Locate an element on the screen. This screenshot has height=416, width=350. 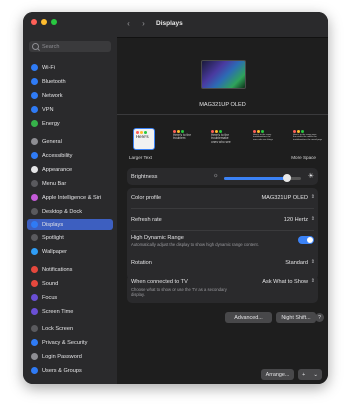
gear-icon is located at coordinates (34, 141).